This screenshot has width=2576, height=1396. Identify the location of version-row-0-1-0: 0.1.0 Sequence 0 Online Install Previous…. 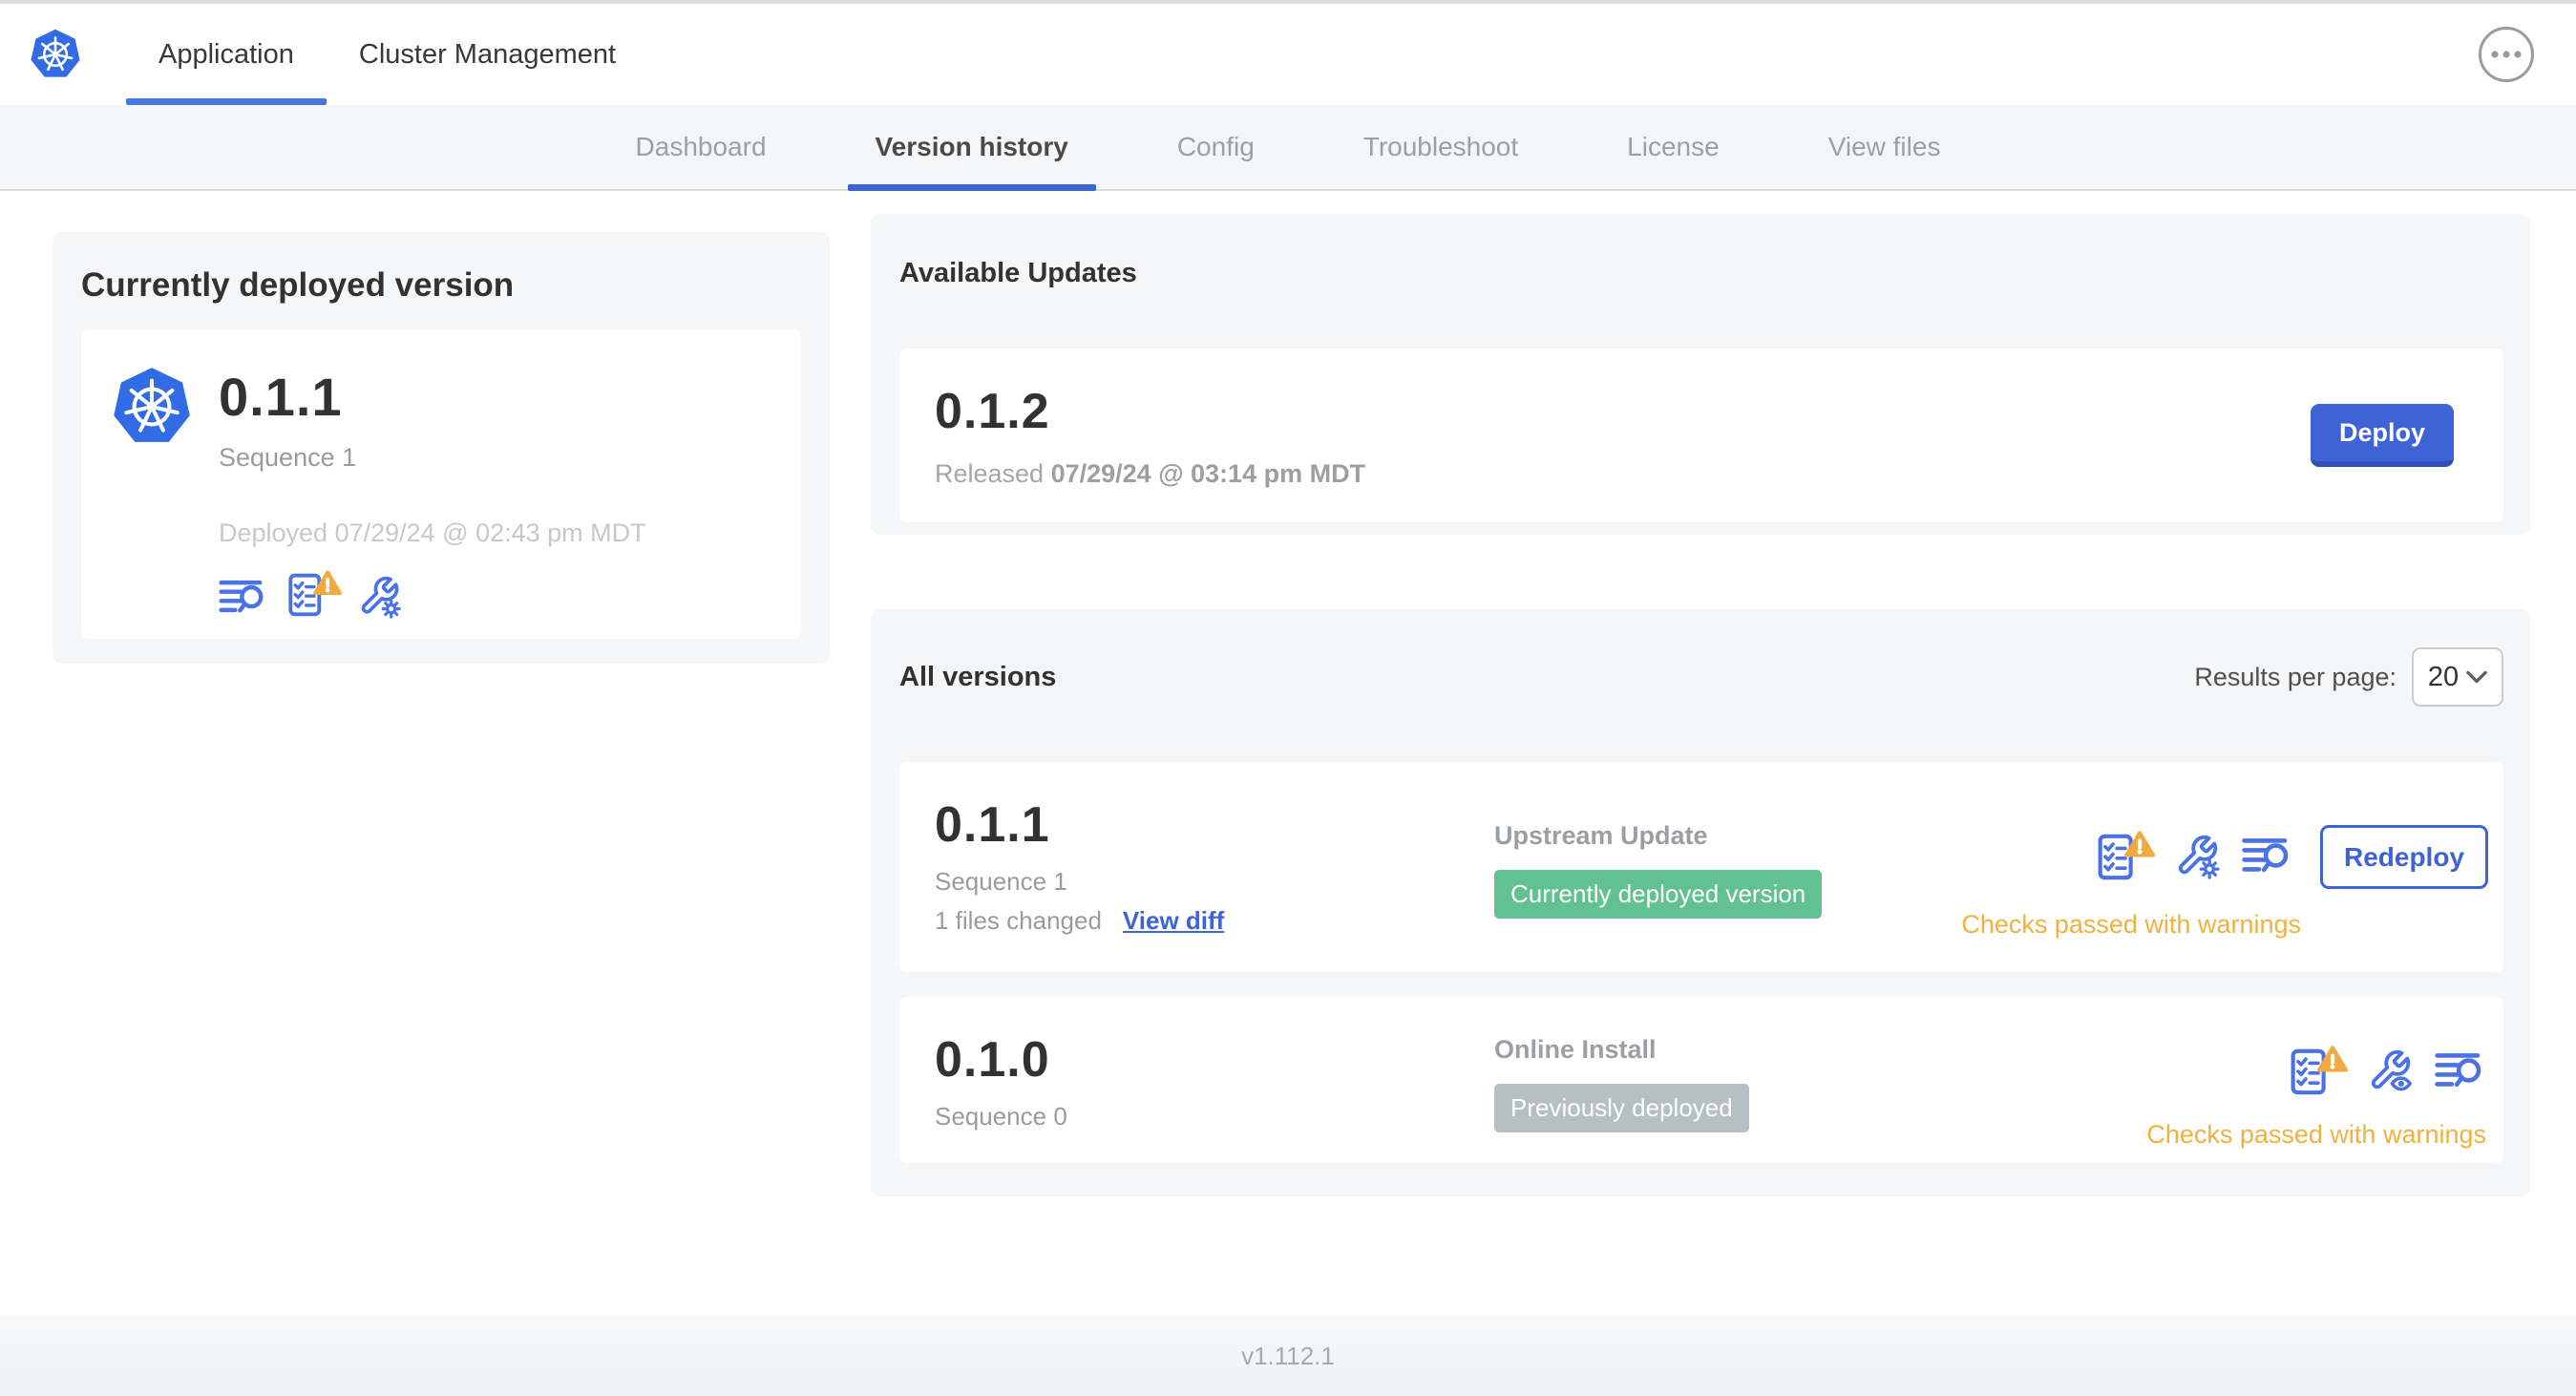
(1701, 1080).